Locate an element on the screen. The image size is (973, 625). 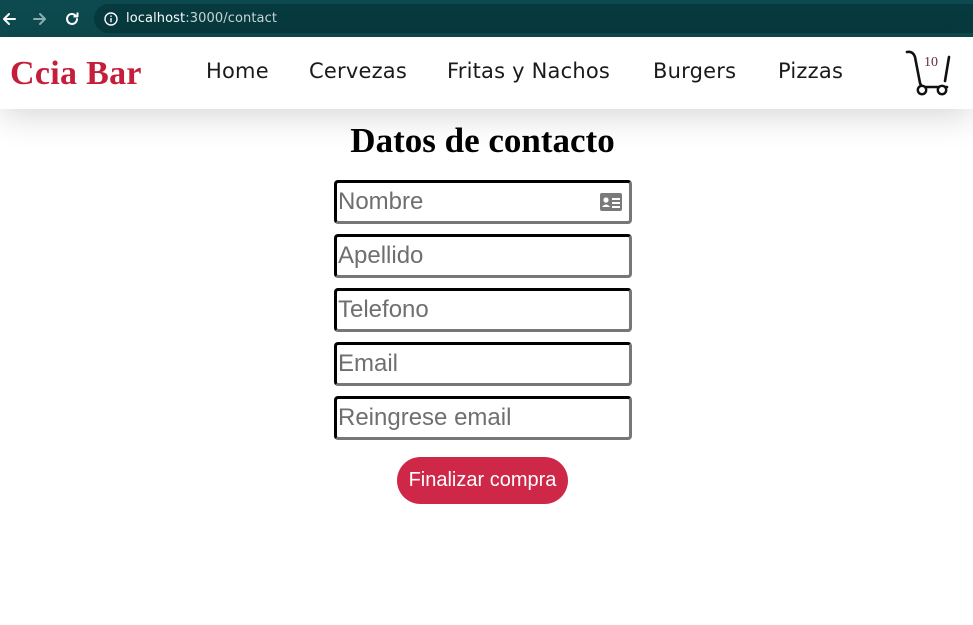
email-field is located at coordinates (483, 364).